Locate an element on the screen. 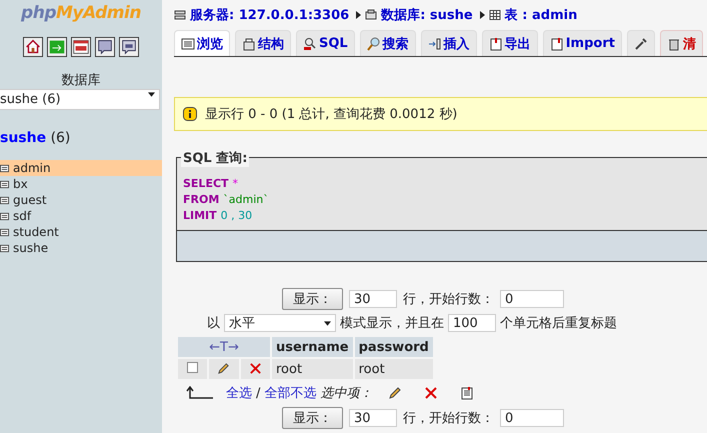 This screenshot has height=433, width=707. tab: 清 is located at coordinates (681, 43).